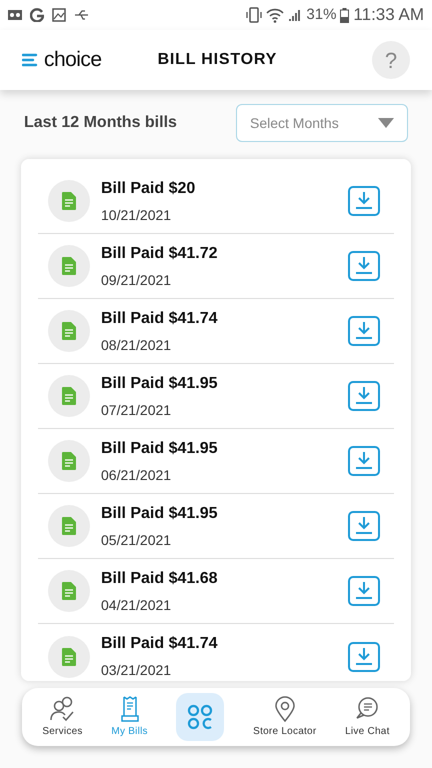 This screenshot has width=432, height=768. I want to click on people-icon, so click(62, 709).